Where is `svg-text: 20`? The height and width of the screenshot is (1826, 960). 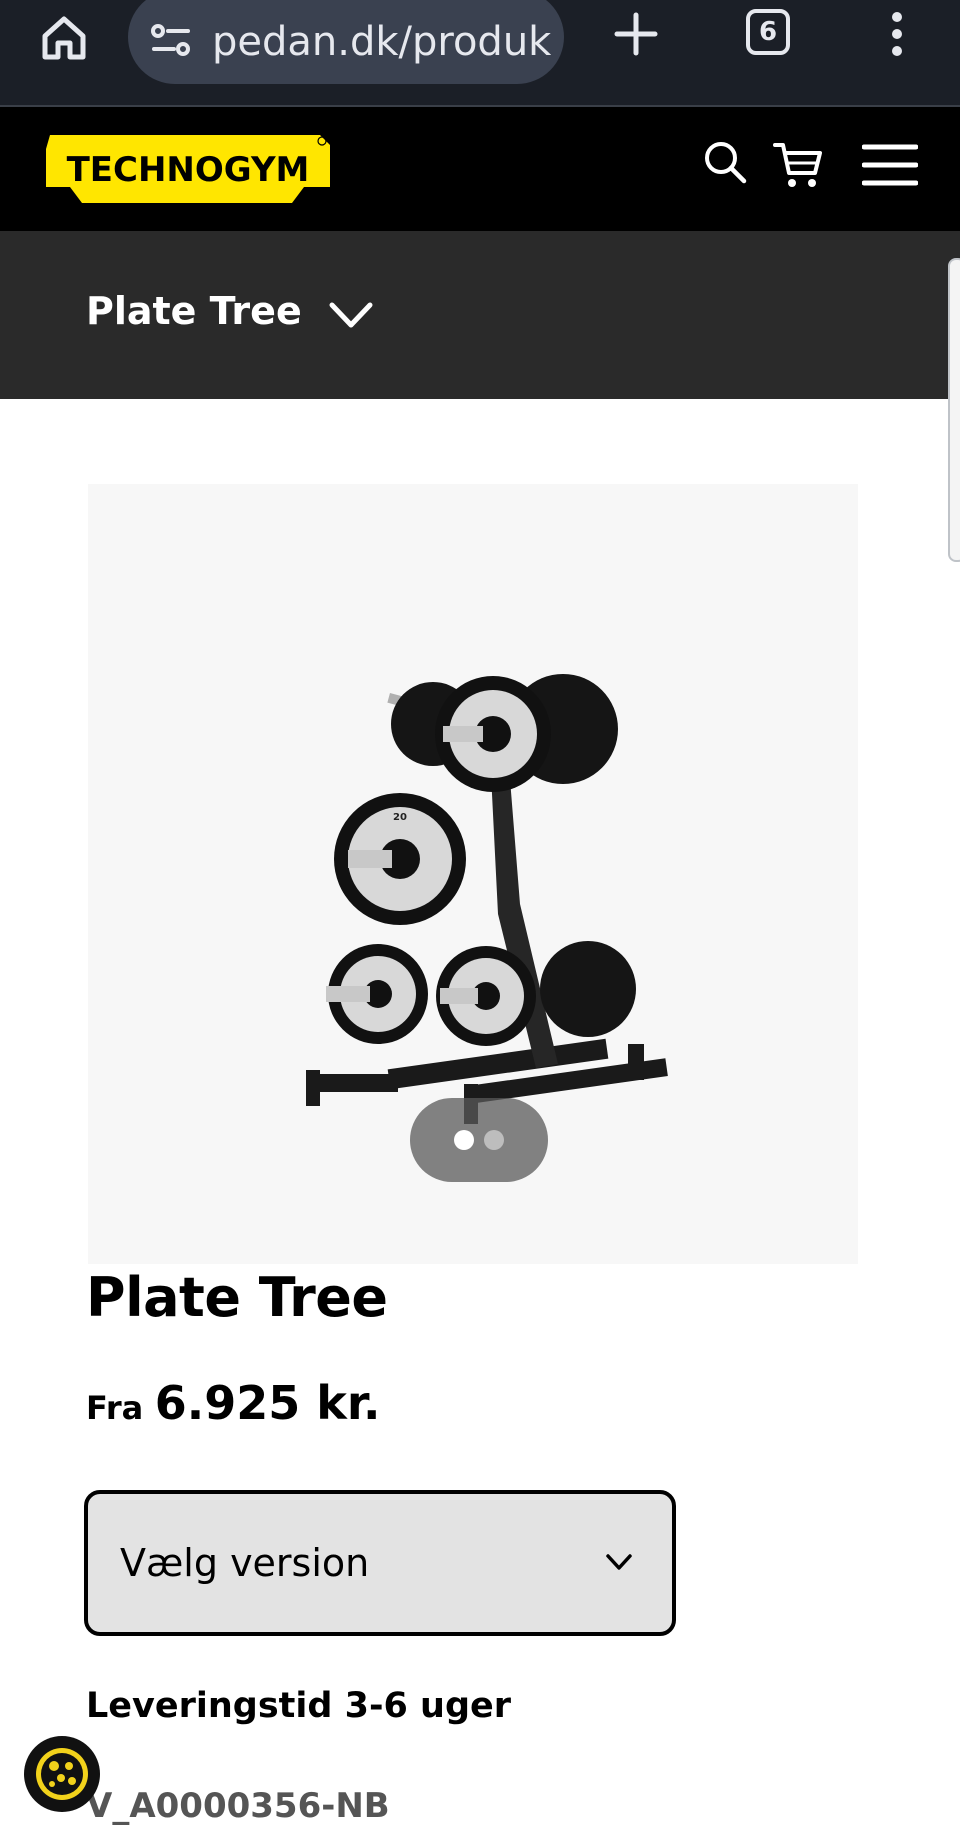
svg-text: 20 is located at coordinates (400, 817).